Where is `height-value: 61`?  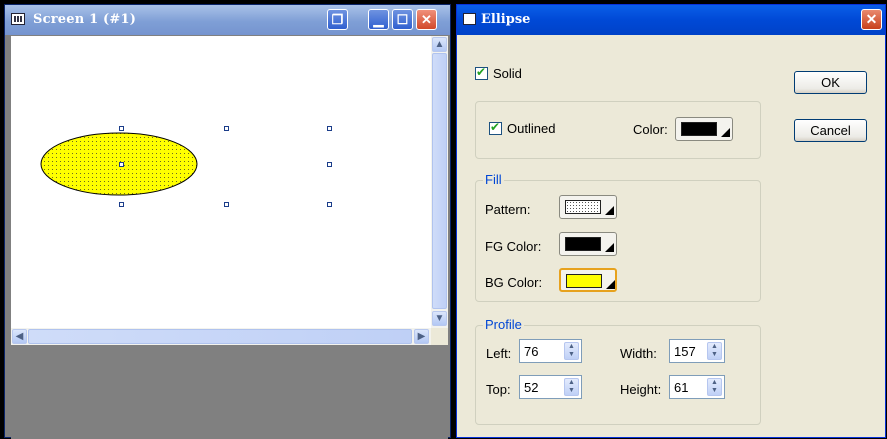
height-value: 61 is located at coordinates (681, 387).